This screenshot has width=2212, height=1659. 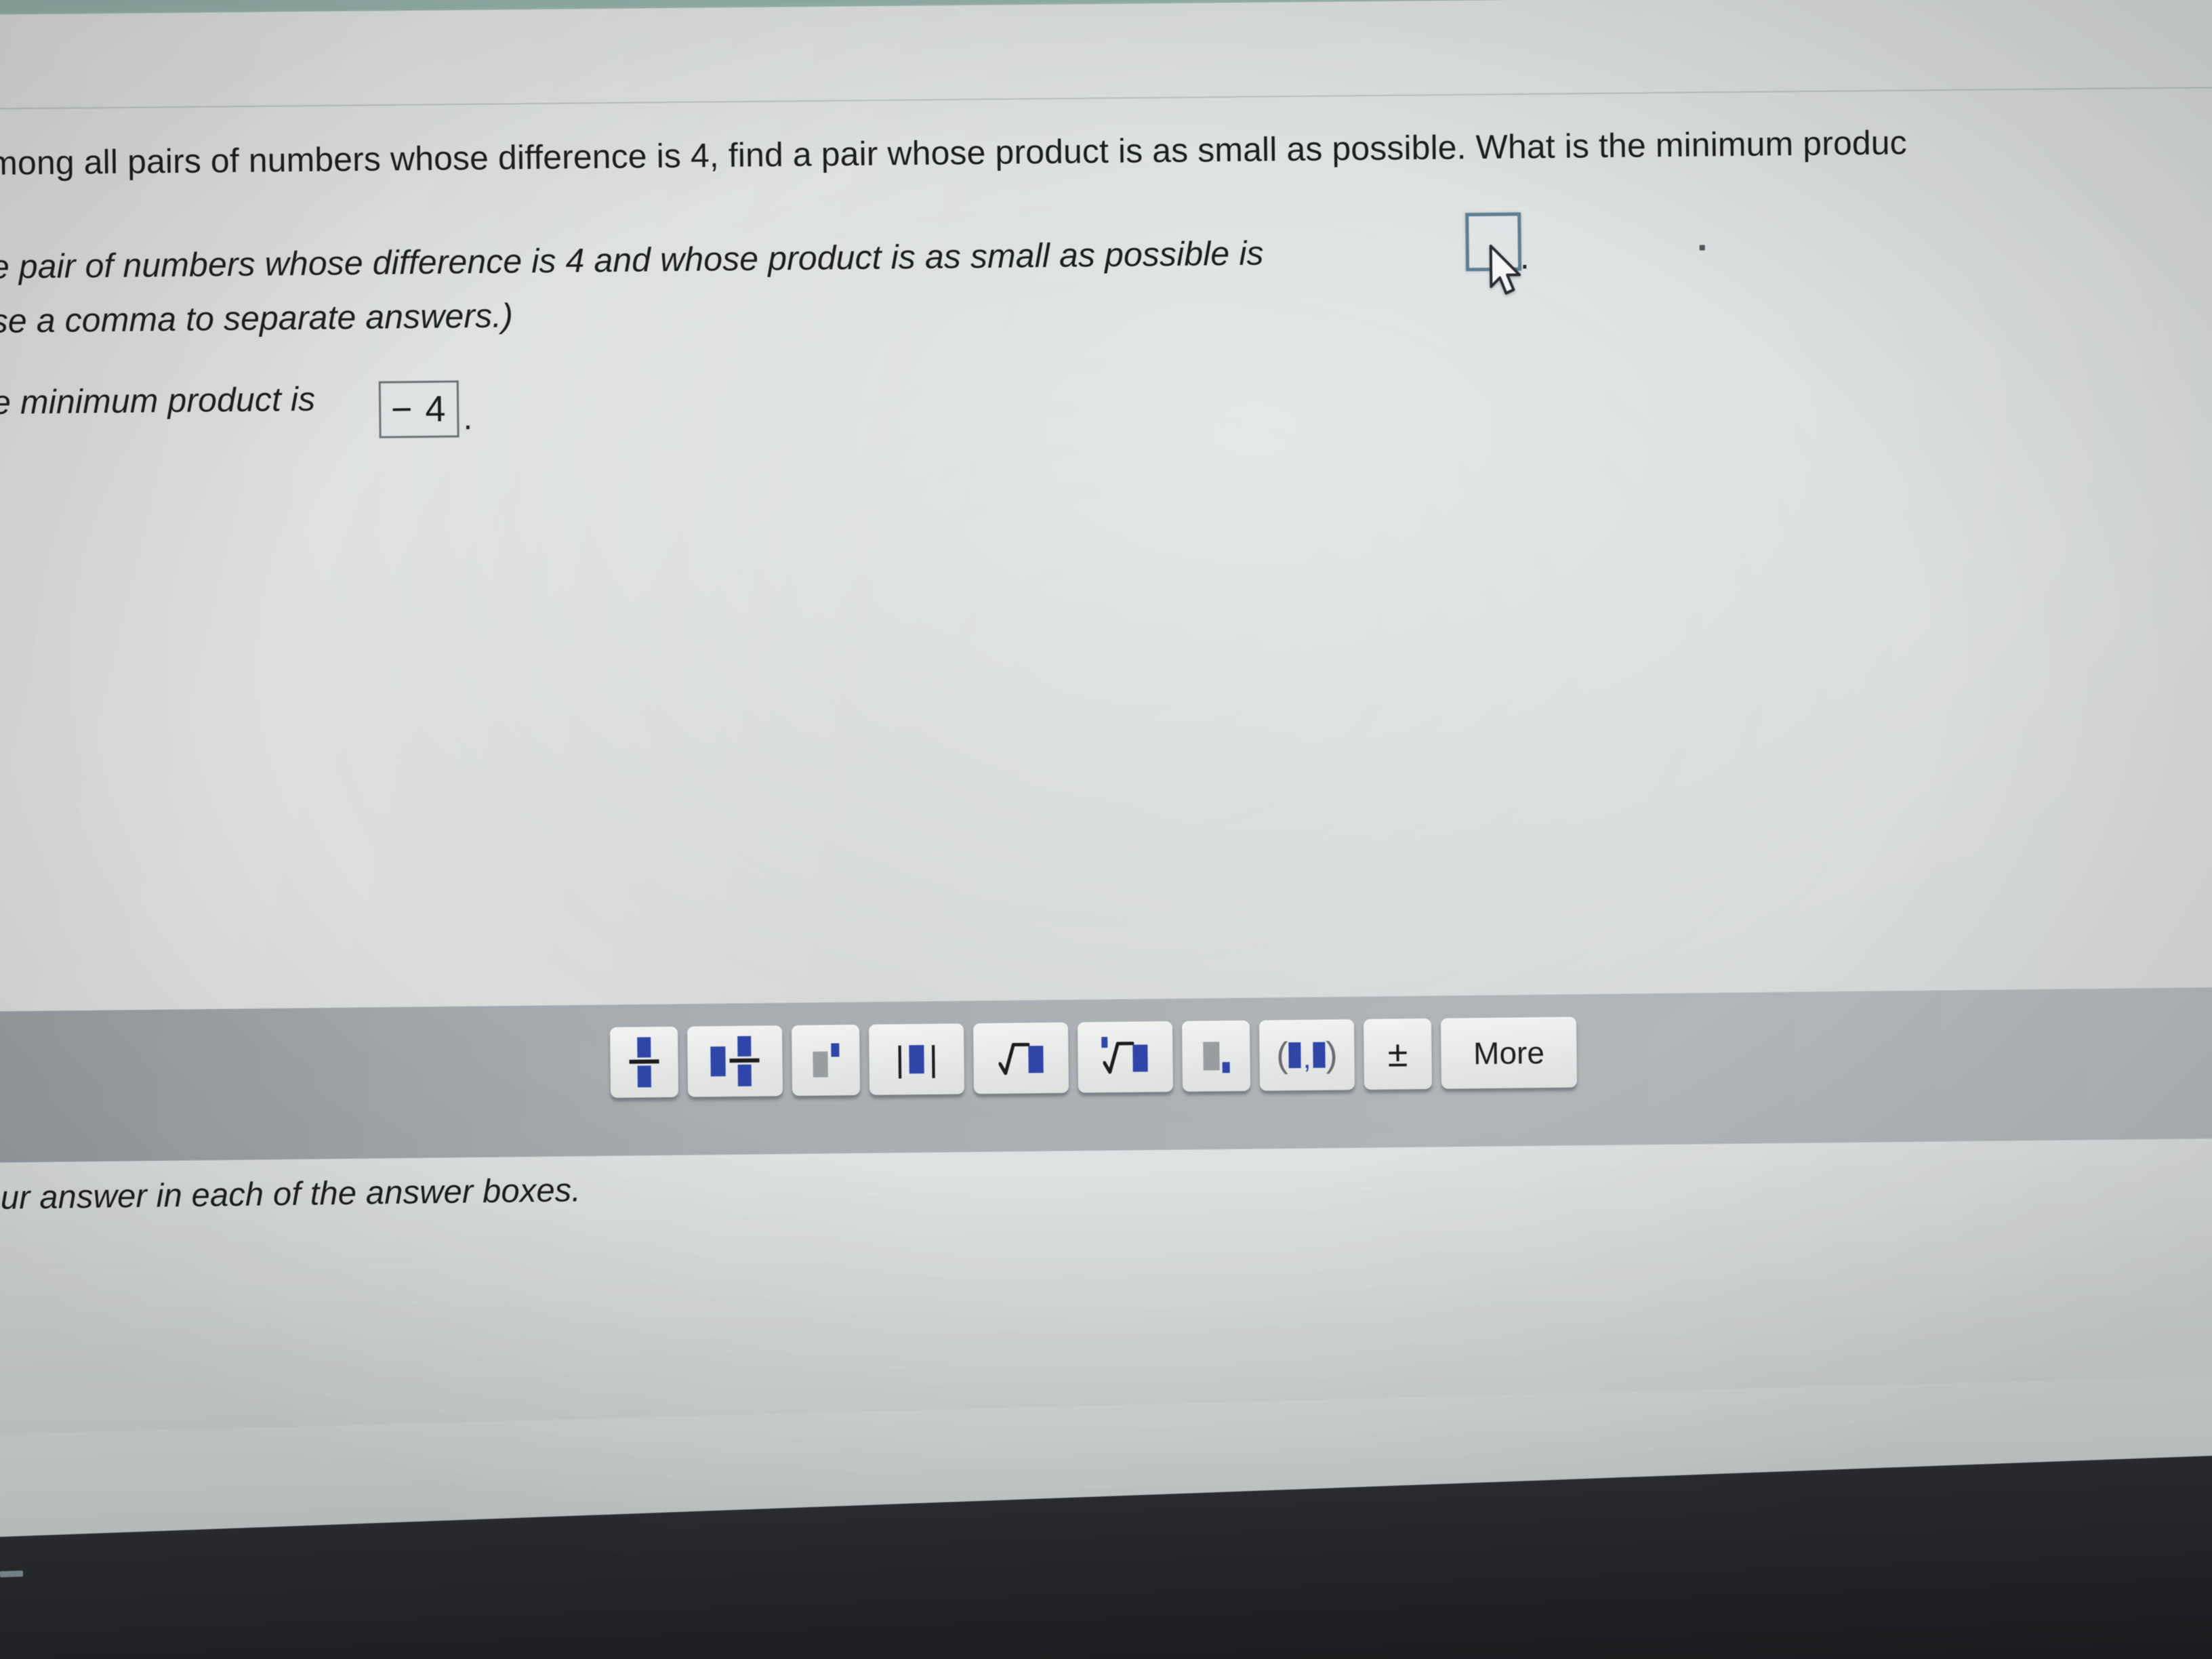 I want to click on nth-root-icon, so click(x=1124, y=1056).